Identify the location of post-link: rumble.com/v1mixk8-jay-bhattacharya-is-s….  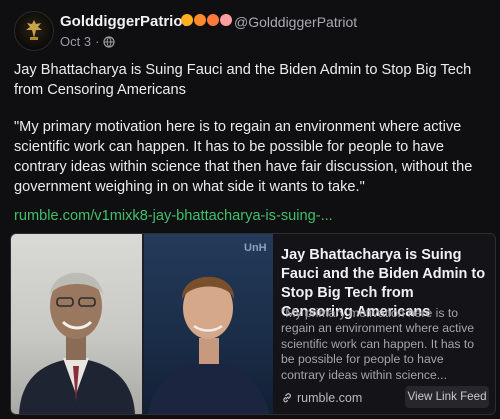
(173, 216).